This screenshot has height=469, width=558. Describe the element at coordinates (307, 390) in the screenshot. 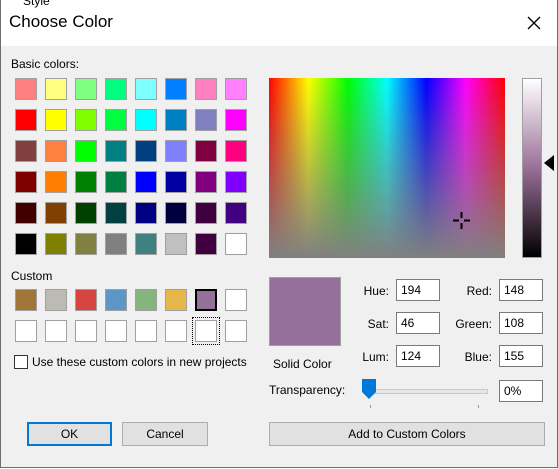

I see `transparency-label: Transparency:` at that location.